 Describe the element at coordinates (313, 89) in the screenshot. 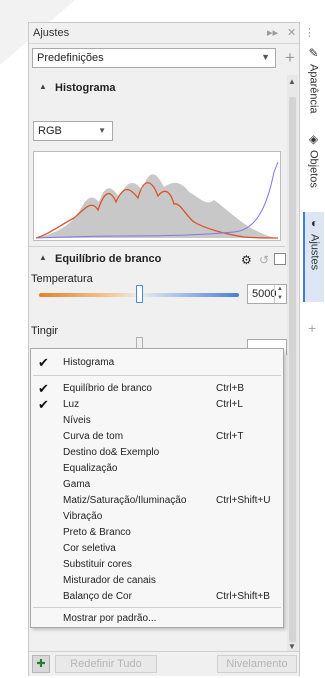

I see `tab-appearance-label: Aparência` at that location.